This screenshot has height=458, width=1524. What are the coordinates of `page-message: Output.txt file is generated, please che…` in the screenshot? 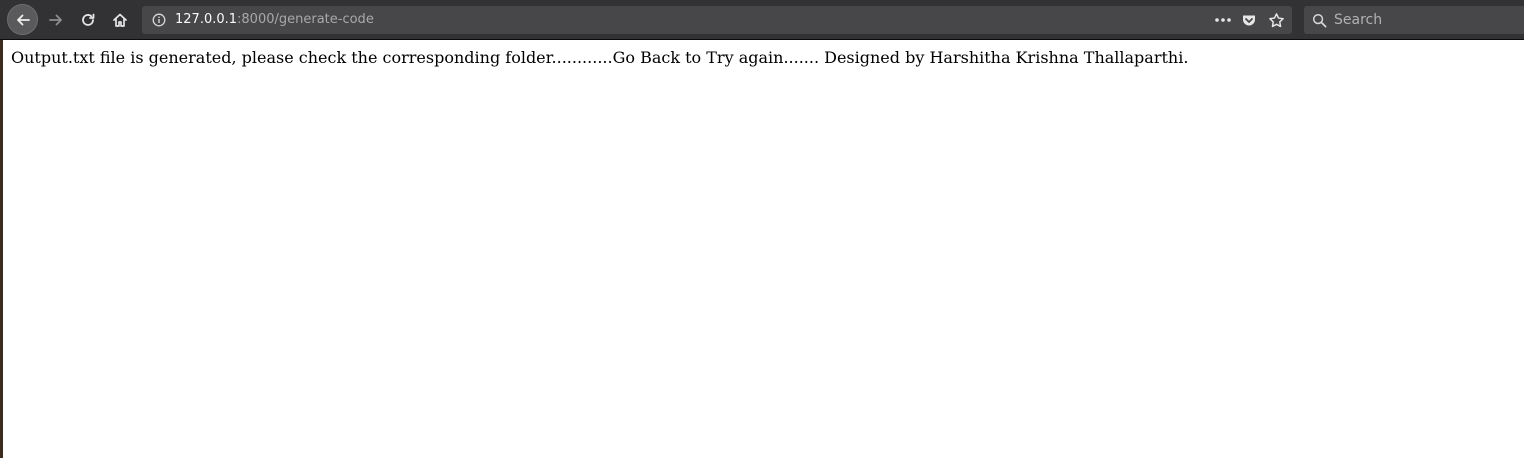 It's located at (600, 57).